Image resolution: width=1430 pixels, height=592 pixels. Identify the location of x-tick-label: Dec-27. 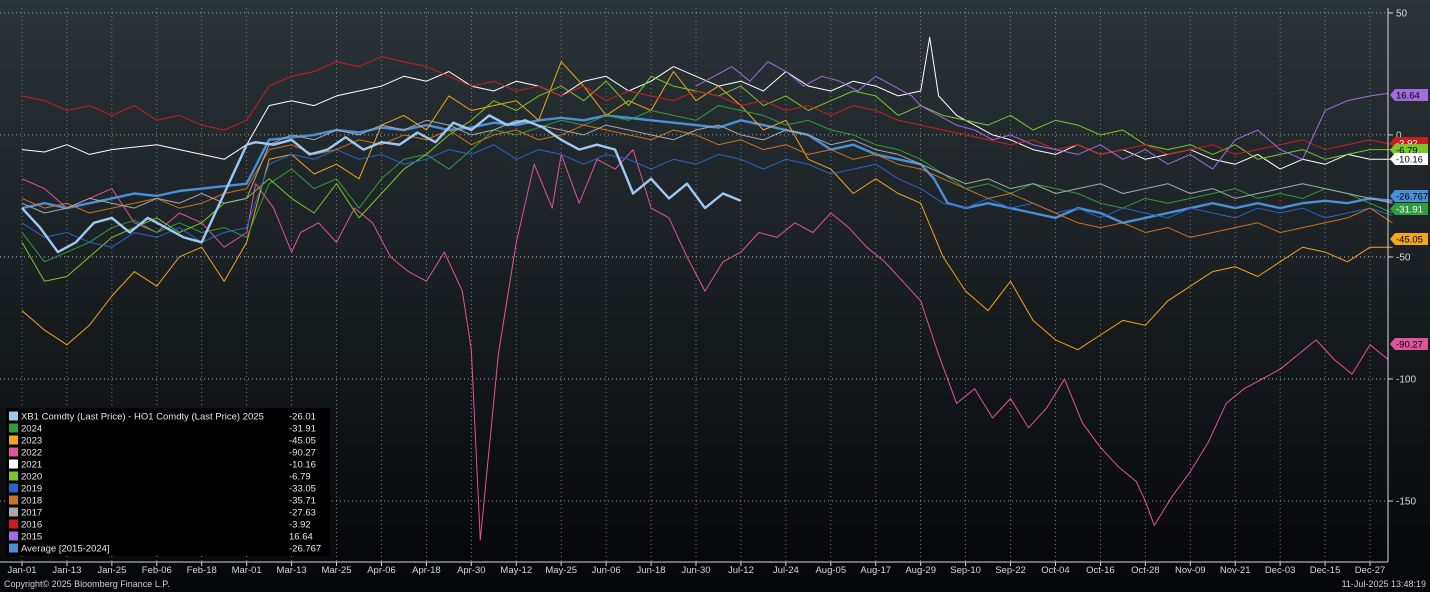
(1370, 570).